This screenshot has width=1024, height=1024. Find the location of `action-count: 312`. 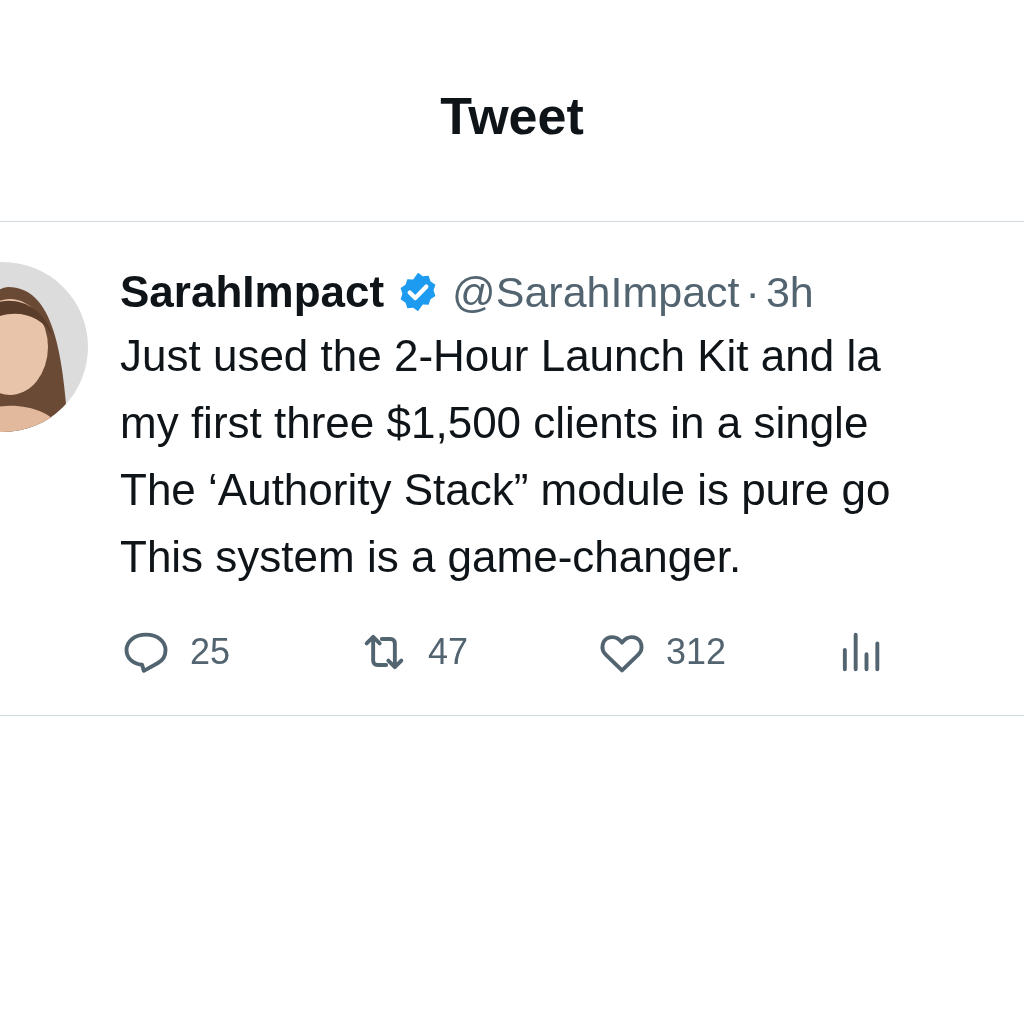

action-count: 312 is located at coordinates (696, 652).